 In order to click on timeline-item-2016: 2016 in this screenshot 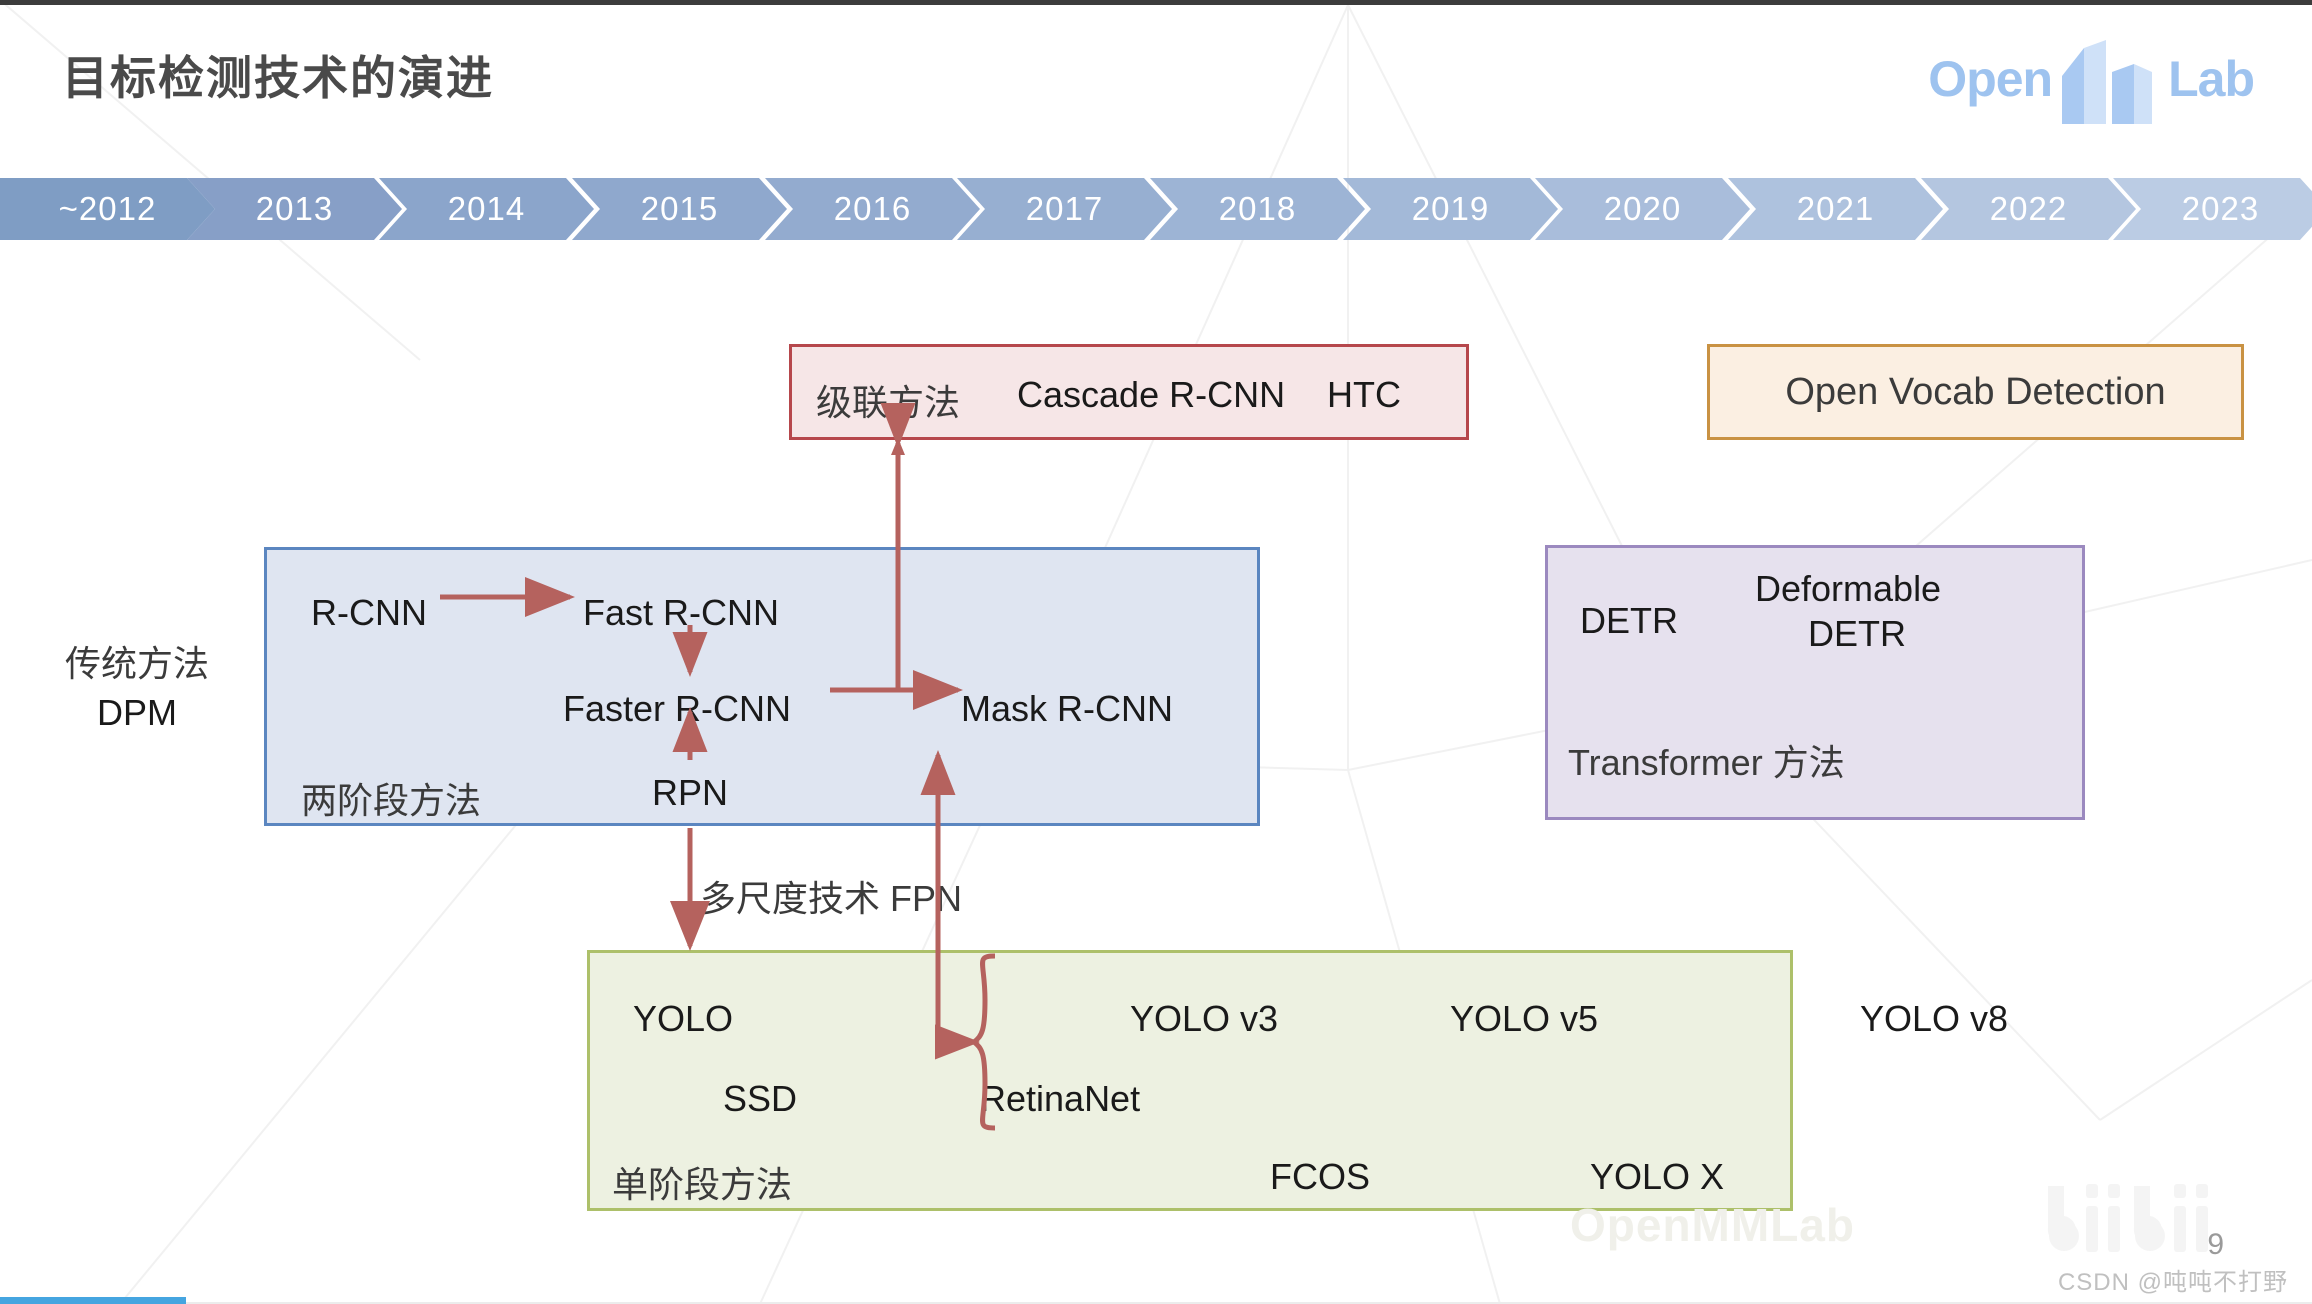, I will do `click(872, 209)`.